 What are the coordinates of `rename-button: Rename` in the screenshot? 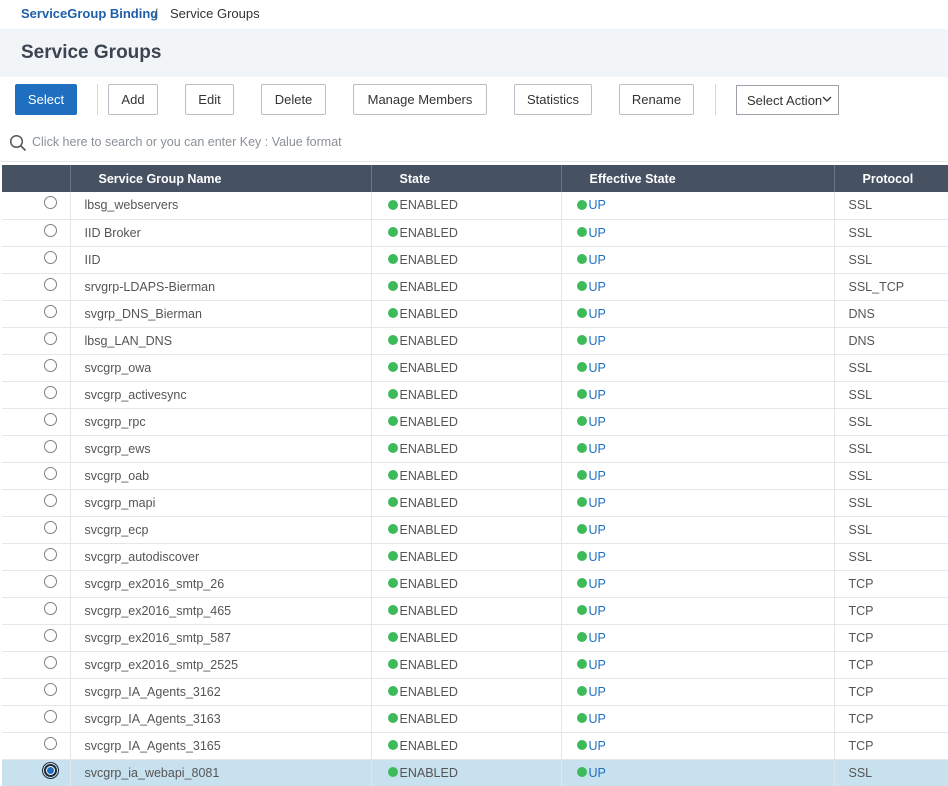 It's located at (656, 99).